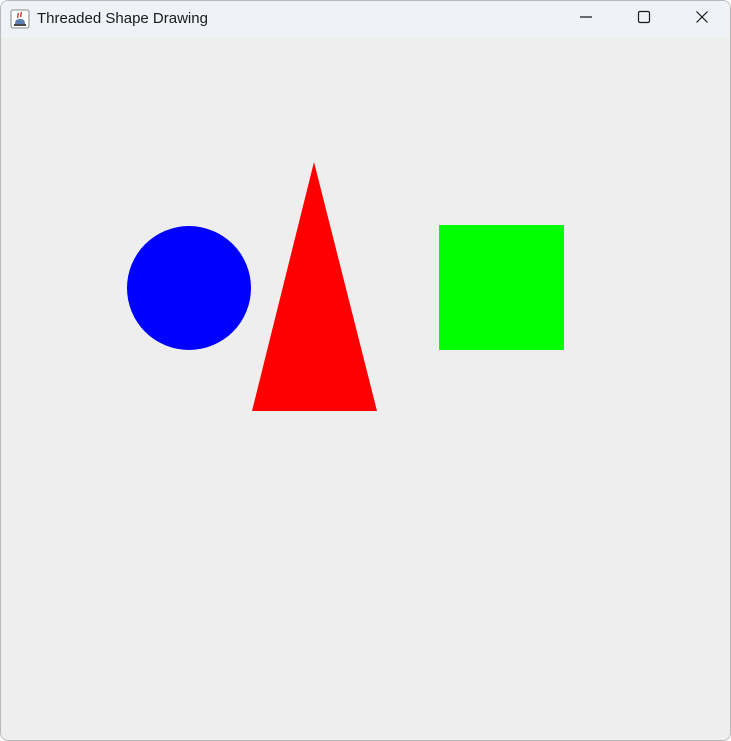  What do you see at coordinates (122, 18) in the screenshot?
I see `window-title: Threaded Shape Drawing` at bounding box center [122, 18].